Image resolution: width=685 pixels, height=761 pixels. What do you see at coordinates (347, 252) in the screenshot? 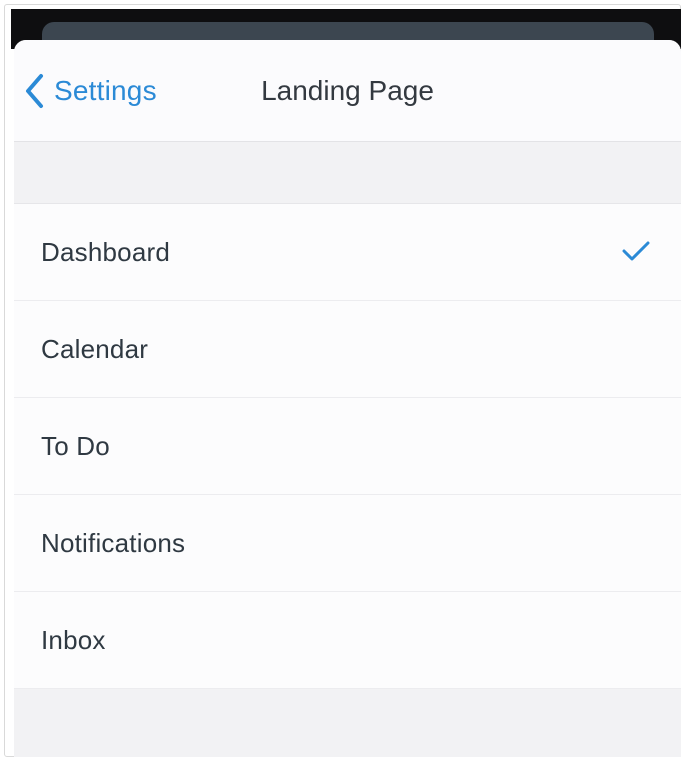
I see `option-row-dashboard: Dashboard` at bounding box center [347, 252].